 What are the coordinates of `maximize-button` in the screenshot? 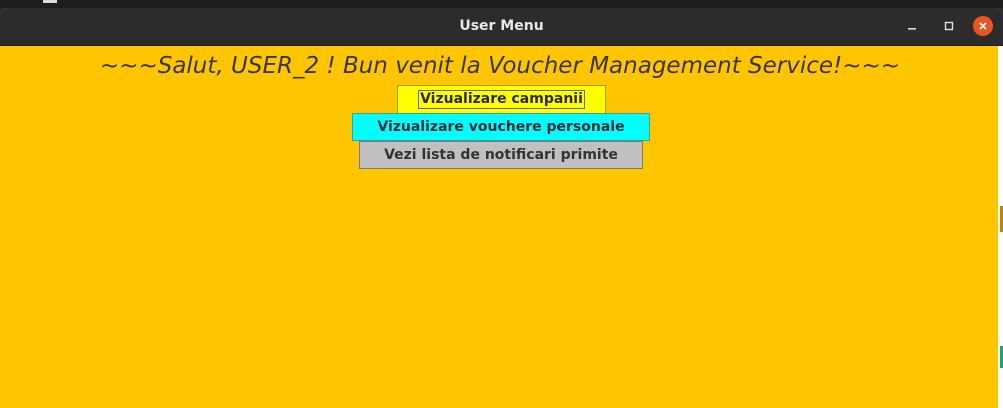 It's located at (949, 26).